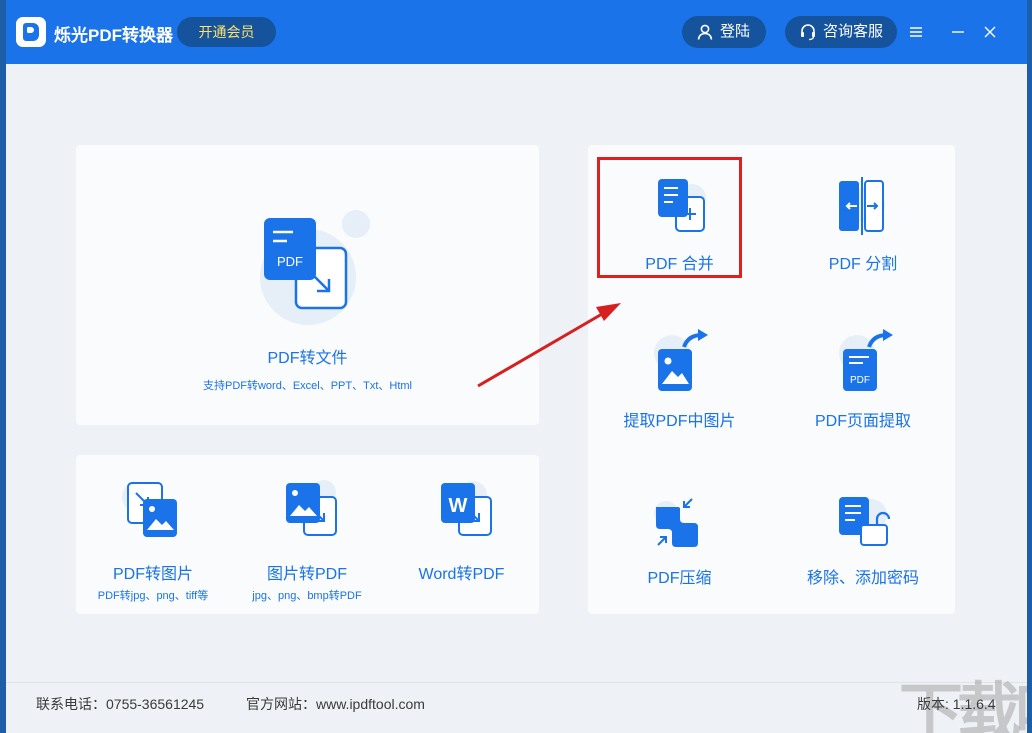 The width and height of the screenshot is (1032, 733). Describe the element at coordinates (311, 508) in the screenshot. I see `image-to-pdf-icon` at that location.